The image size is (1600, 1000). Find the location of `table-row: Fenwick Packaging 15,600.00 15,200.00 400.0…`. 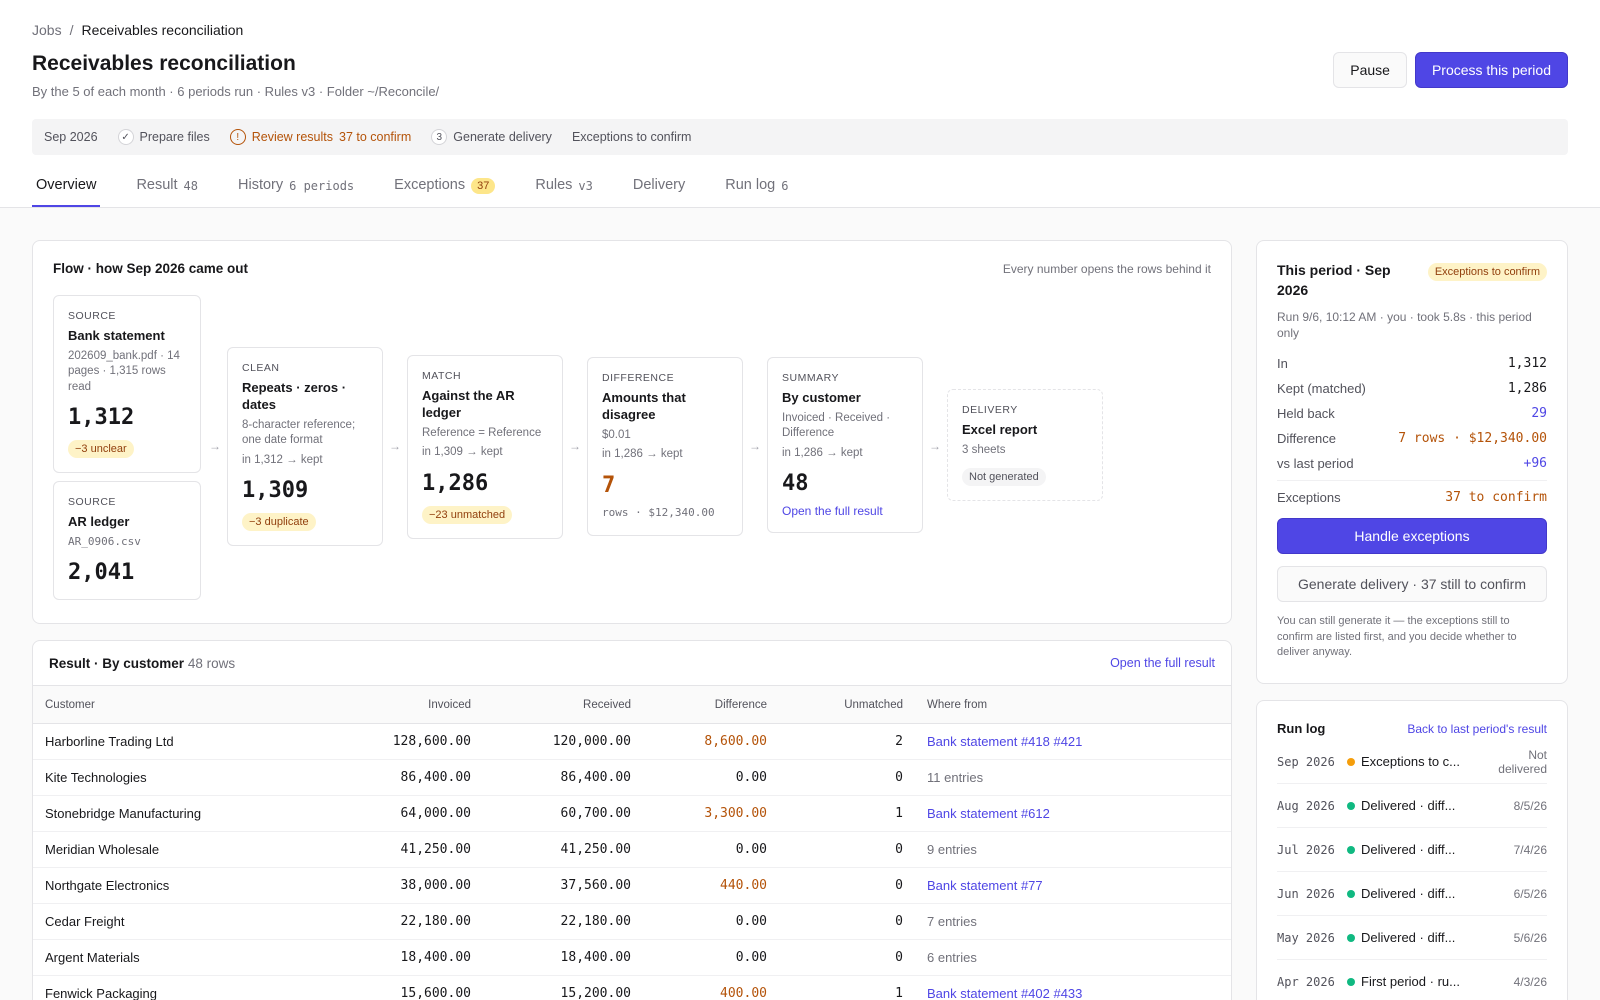

table-row: Fenwick Packaging 15,600.00 15,200.00 400.0… is located at coordinates (632, 987).